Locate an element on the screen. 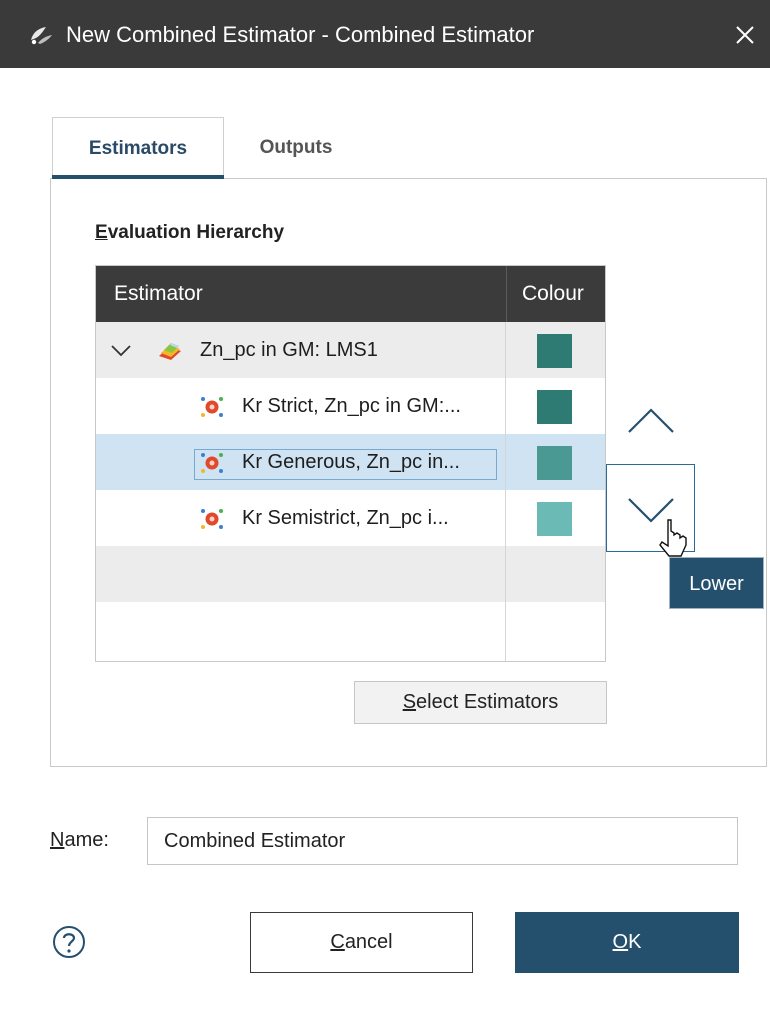  mouse-cursor-icon is located at coordinates (673, 538).